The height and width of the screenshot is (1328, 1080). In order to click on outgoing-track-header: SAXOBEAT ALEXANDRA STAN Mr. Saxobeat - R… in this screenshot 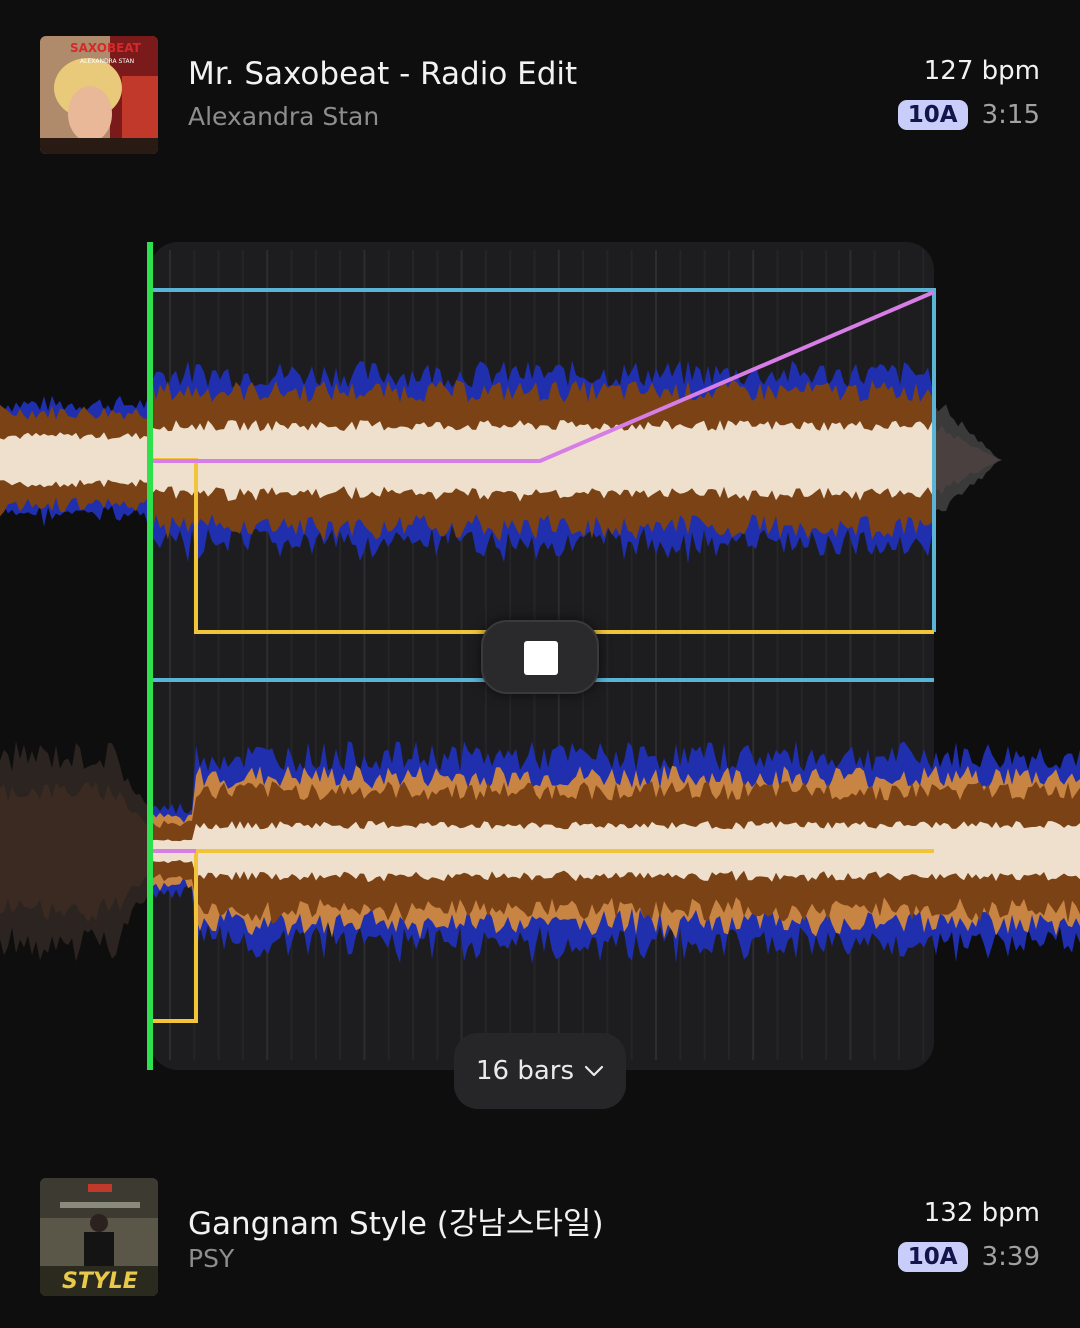, I will do `click(540, 95)`.